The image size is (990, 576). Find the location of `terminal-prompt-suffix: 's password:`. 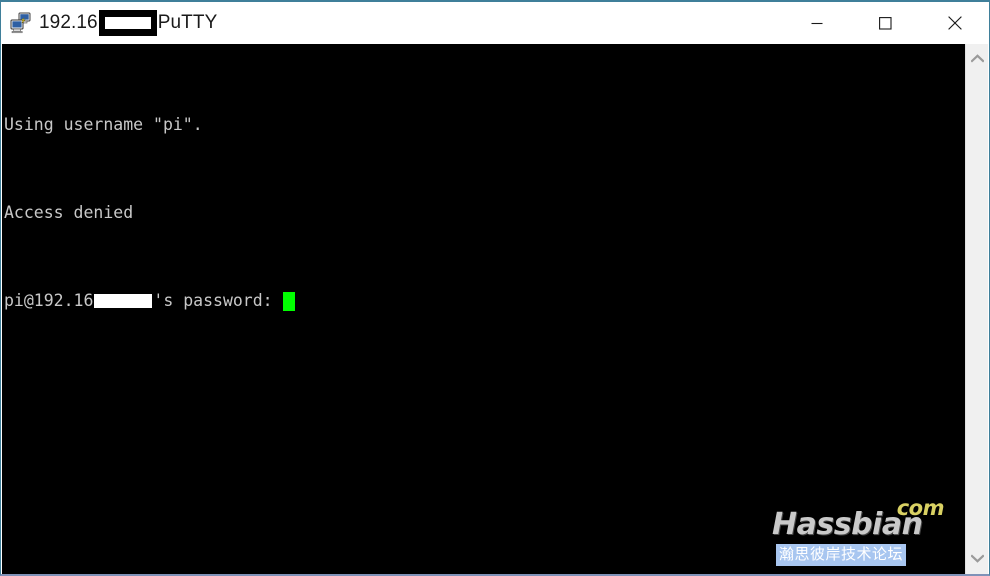

terminal-prompt-suffix: 's password: is located at coordinates (218, 300).